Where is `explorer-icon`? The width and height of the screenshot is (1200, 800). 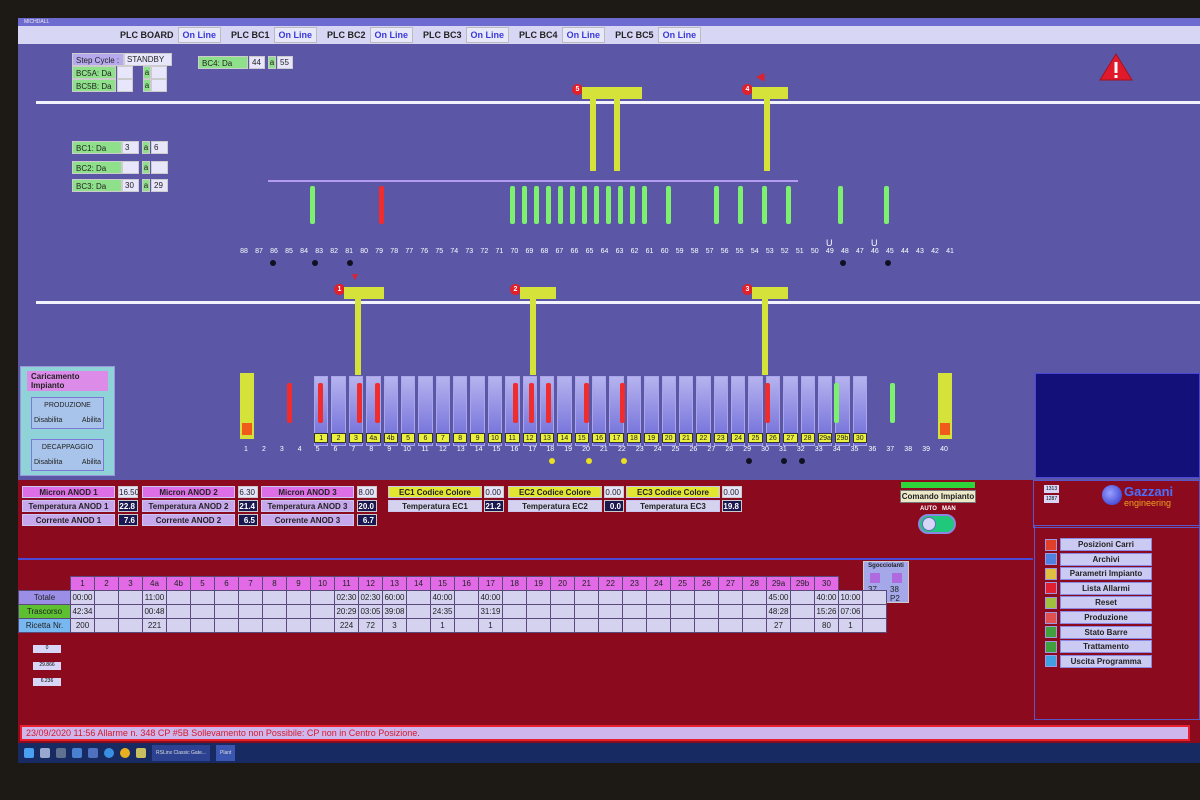
explorer-icon is located at coordinates (77, 753).